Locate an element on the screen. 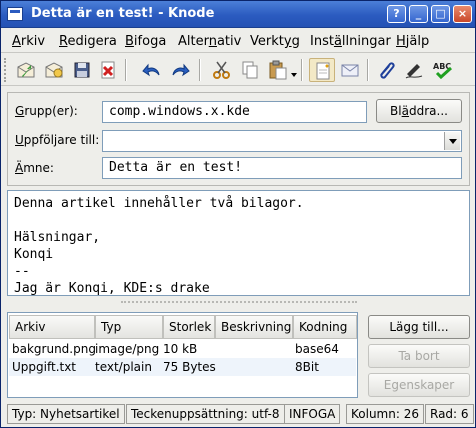 This screenshot has height=428, width=476. new-attachment-icon is located at coordinates (322, 70).